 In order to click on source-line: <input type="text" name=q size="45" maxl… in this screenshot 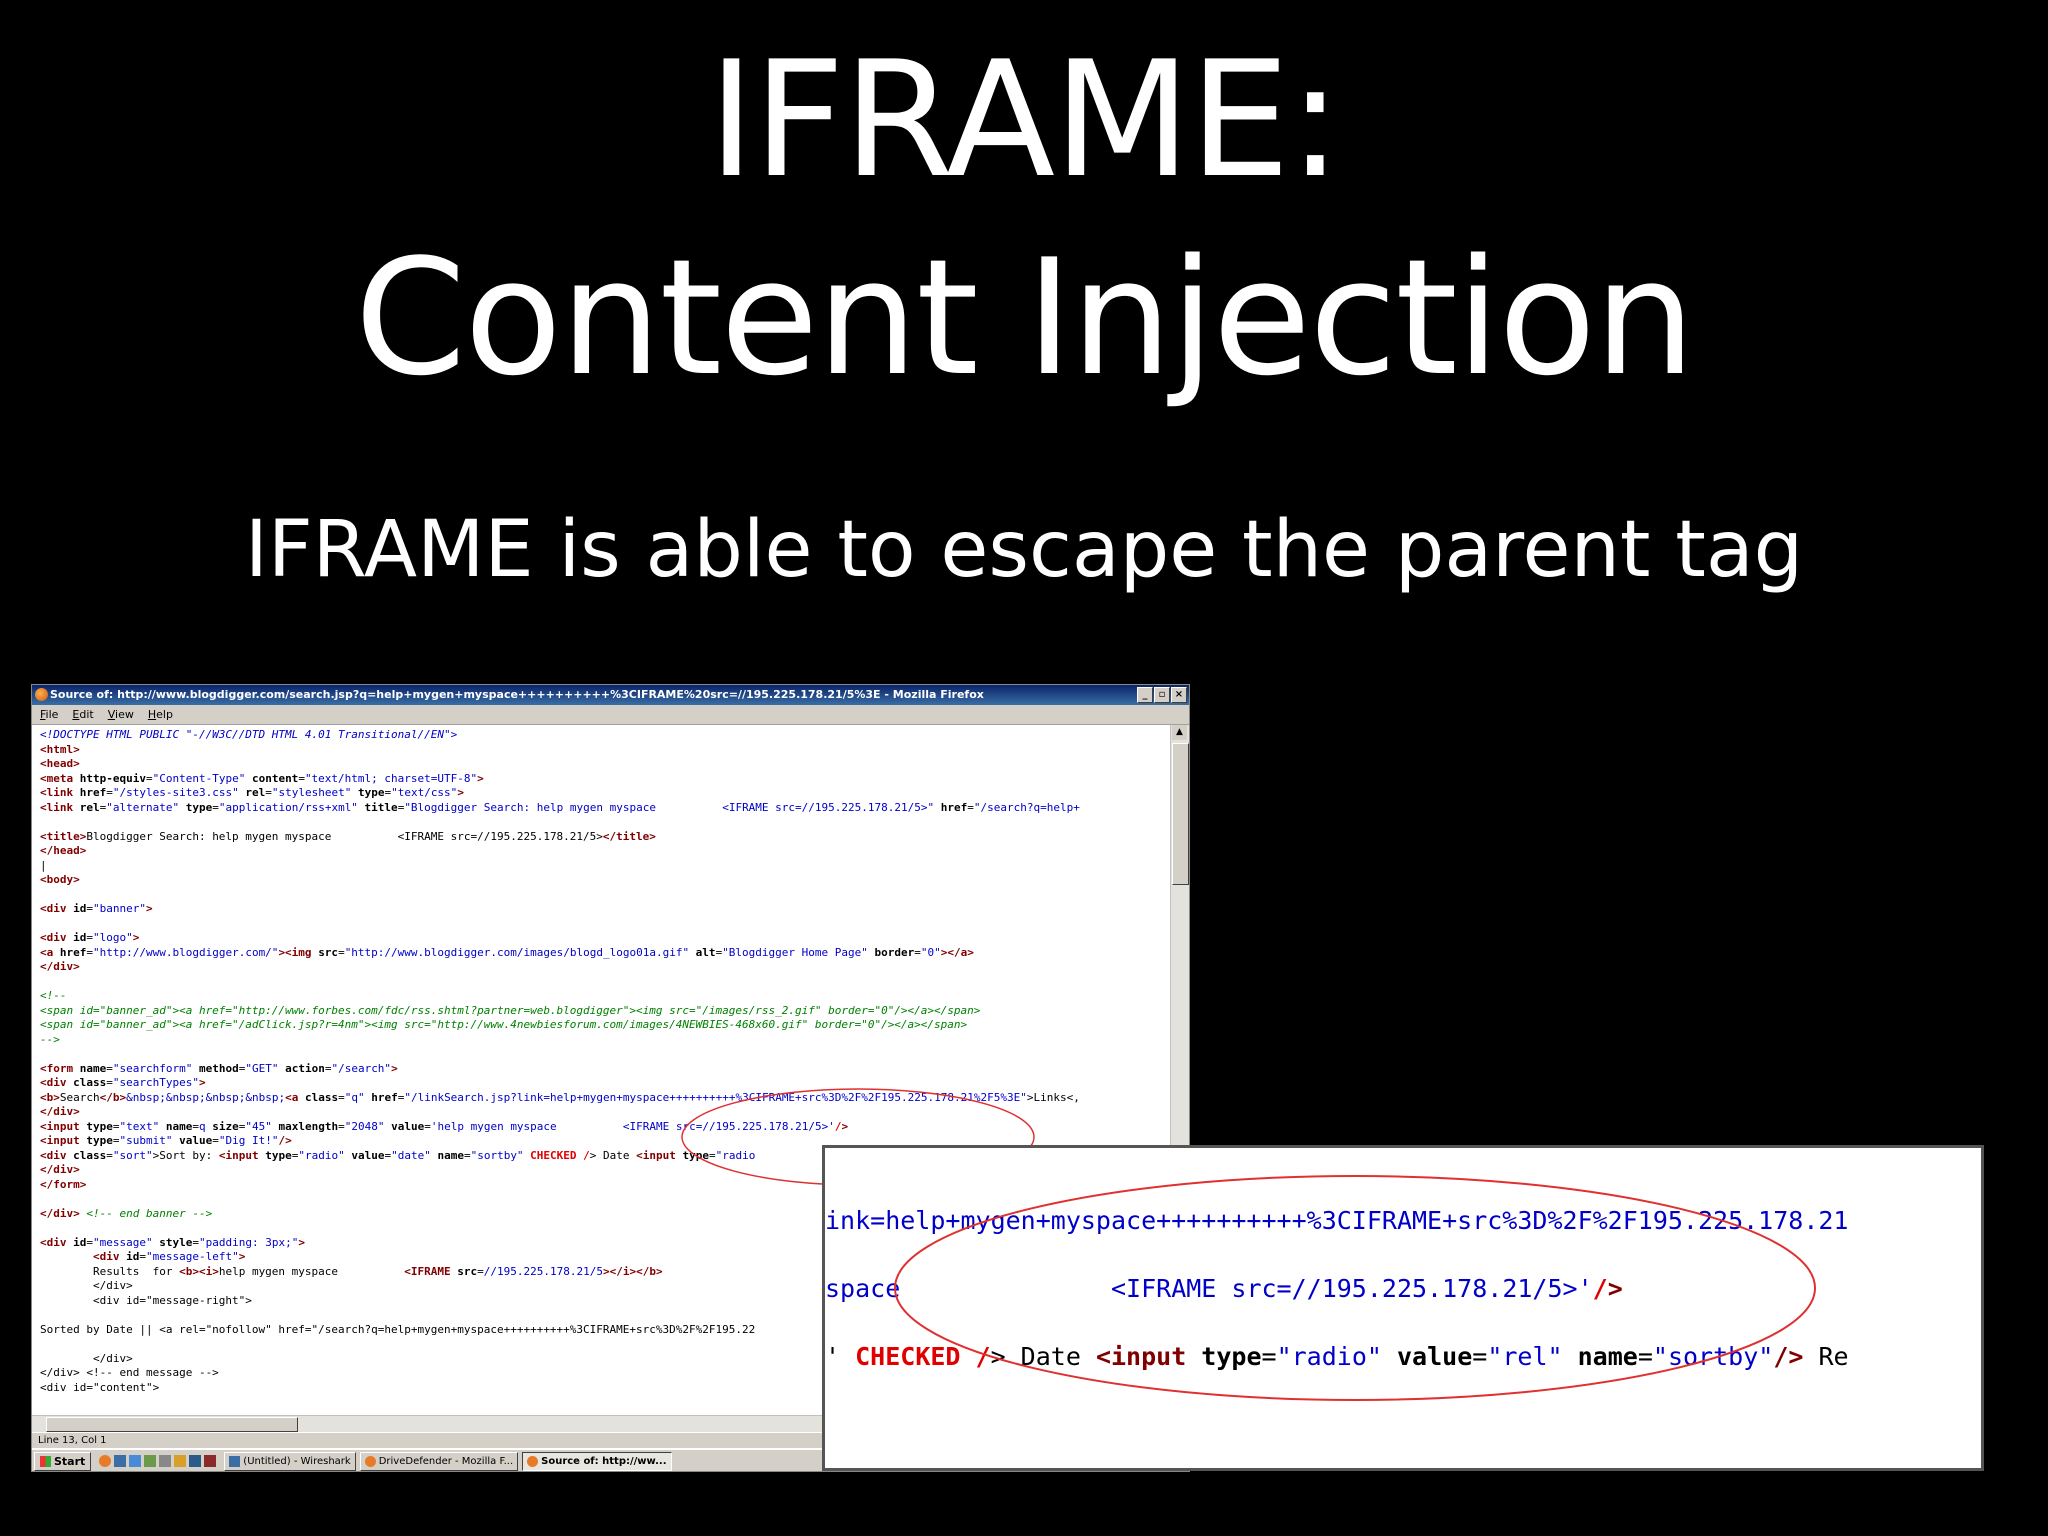, I will do `click(602, 1127)`.